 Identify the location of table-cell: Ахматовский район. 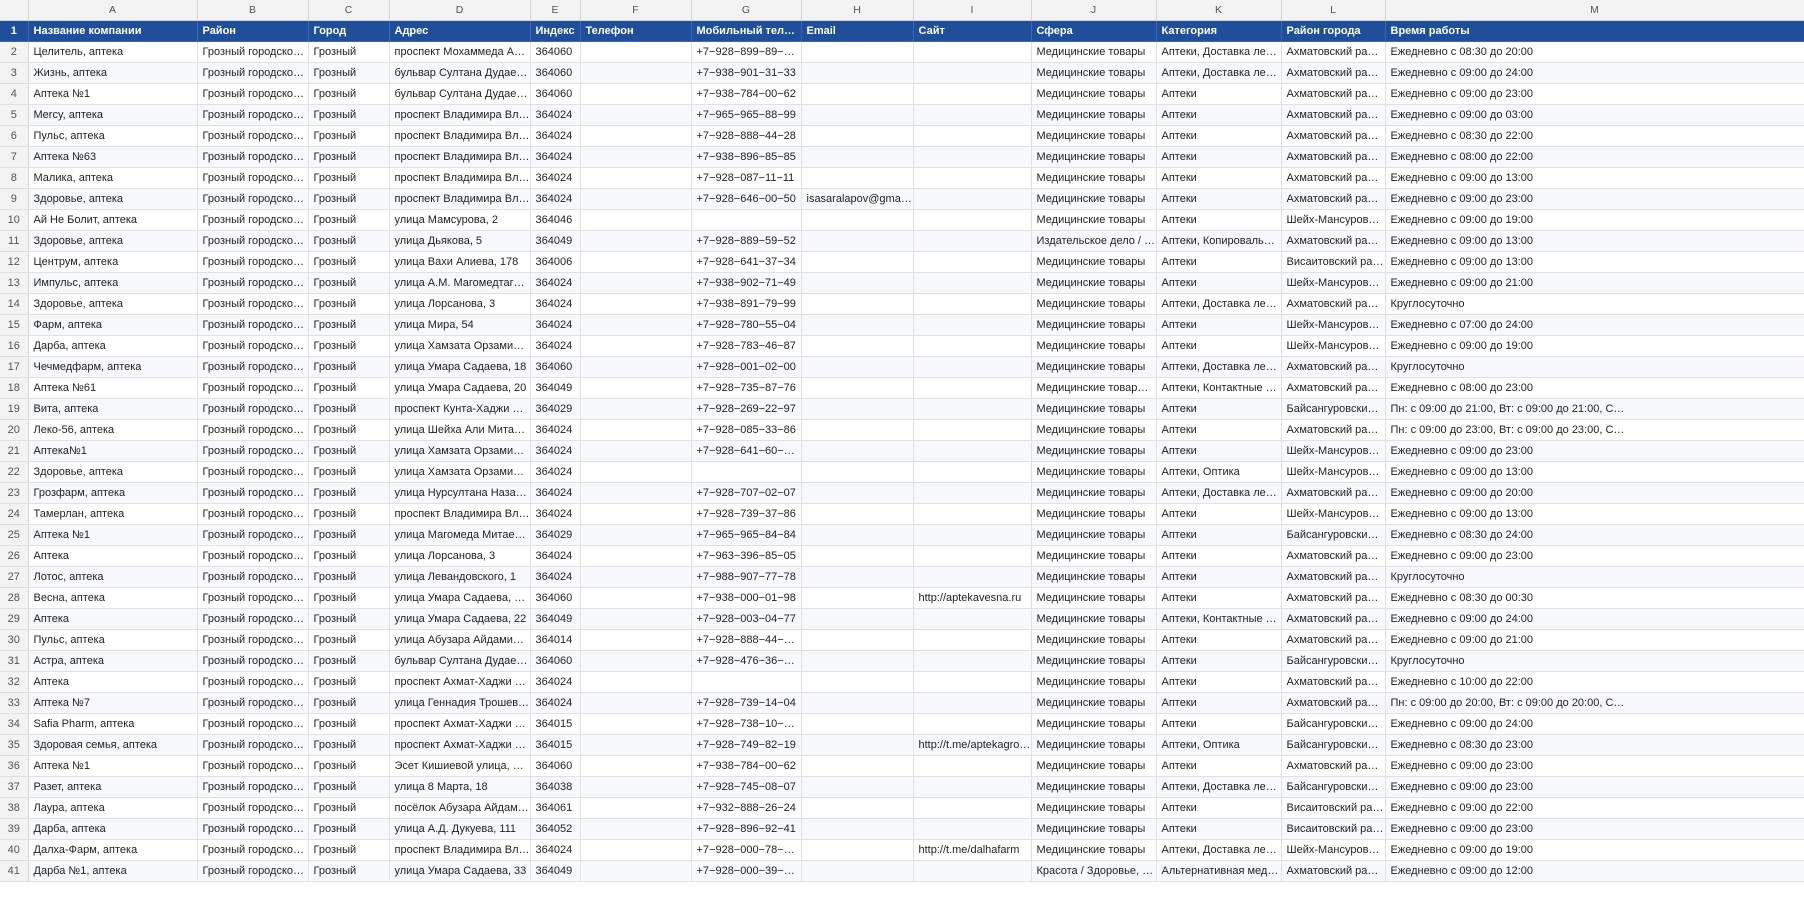
(1333, 493).